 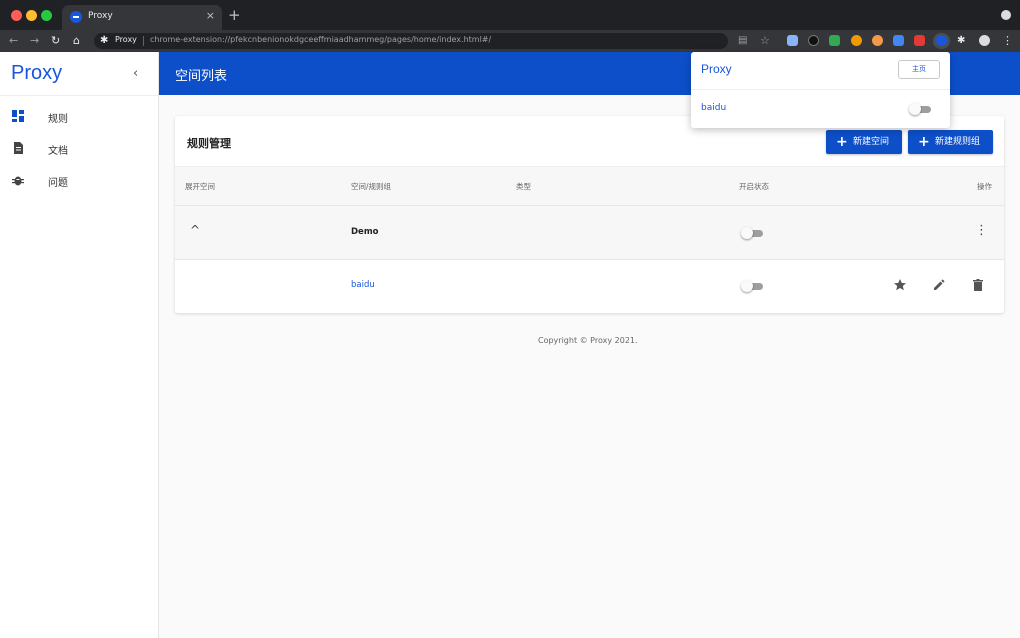 What do you see at coordinates (76, 41) in the screenshot?
I see `home-icon: ⌂` at bounding box center [76, 41].